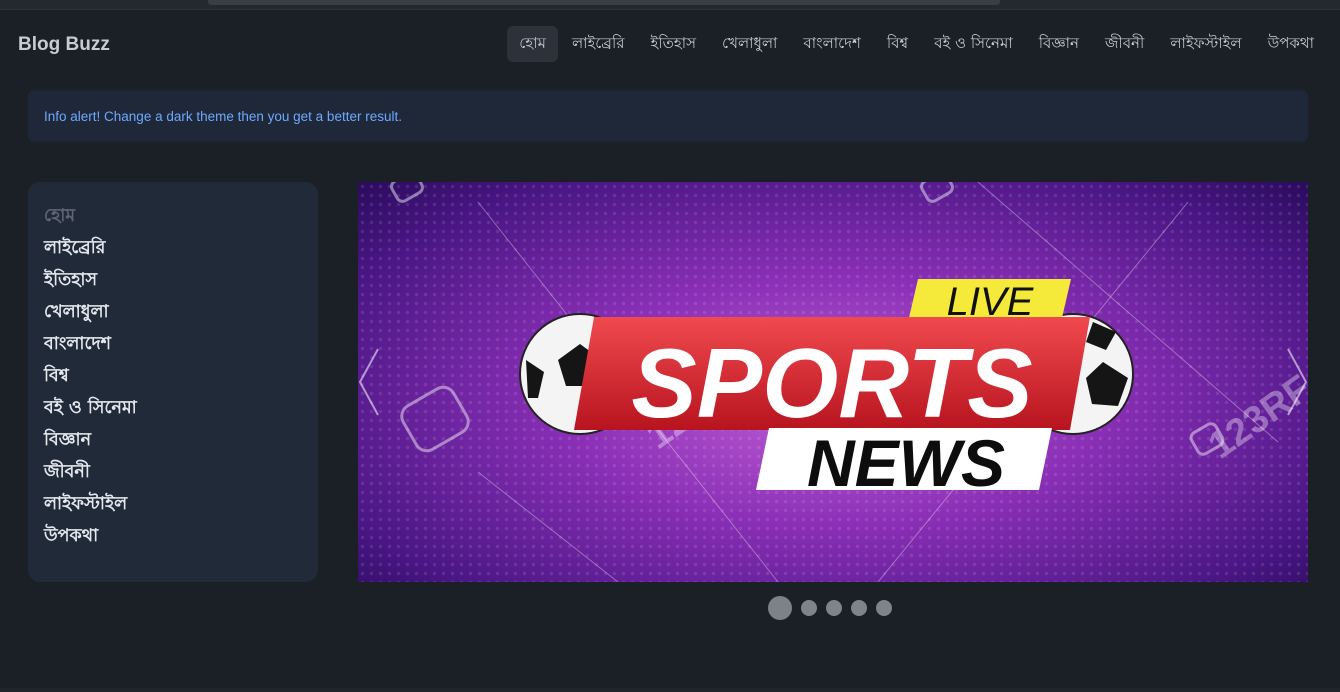 This screenshot has height=692, width=1340. What do you see at coordinates (173, 280) in the screenshot?
I see `sidebar-item-history: ইতিহাস` at bounding box center [173, 280].